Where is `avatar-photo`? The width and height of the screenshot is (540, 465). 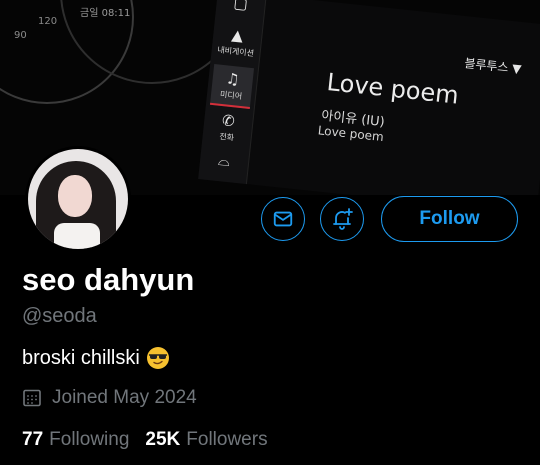 avatar-photo is located at coordinates (78, 199).